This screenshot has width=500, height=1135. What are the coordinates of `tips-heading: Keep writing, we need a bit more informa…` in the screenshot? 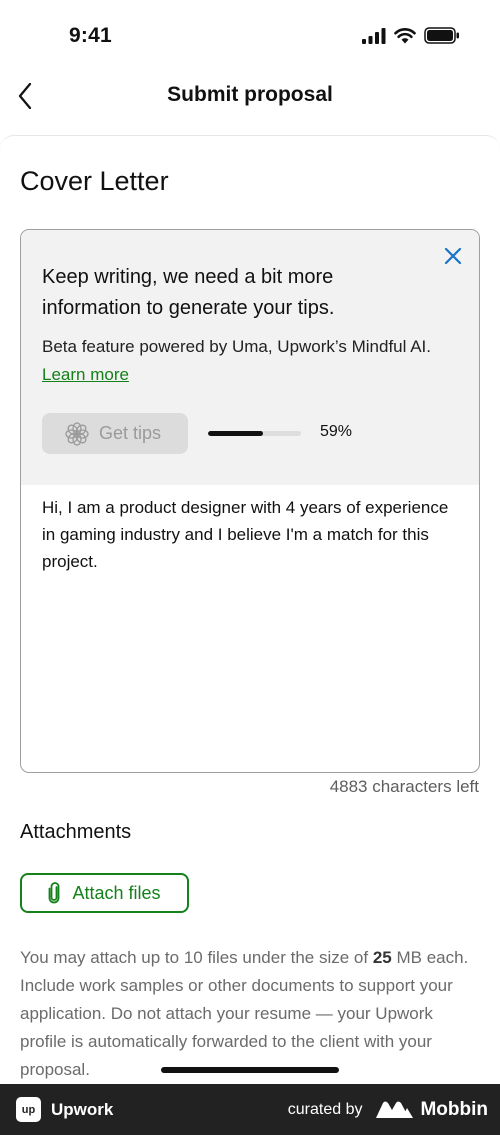 It's located at (188, 292).